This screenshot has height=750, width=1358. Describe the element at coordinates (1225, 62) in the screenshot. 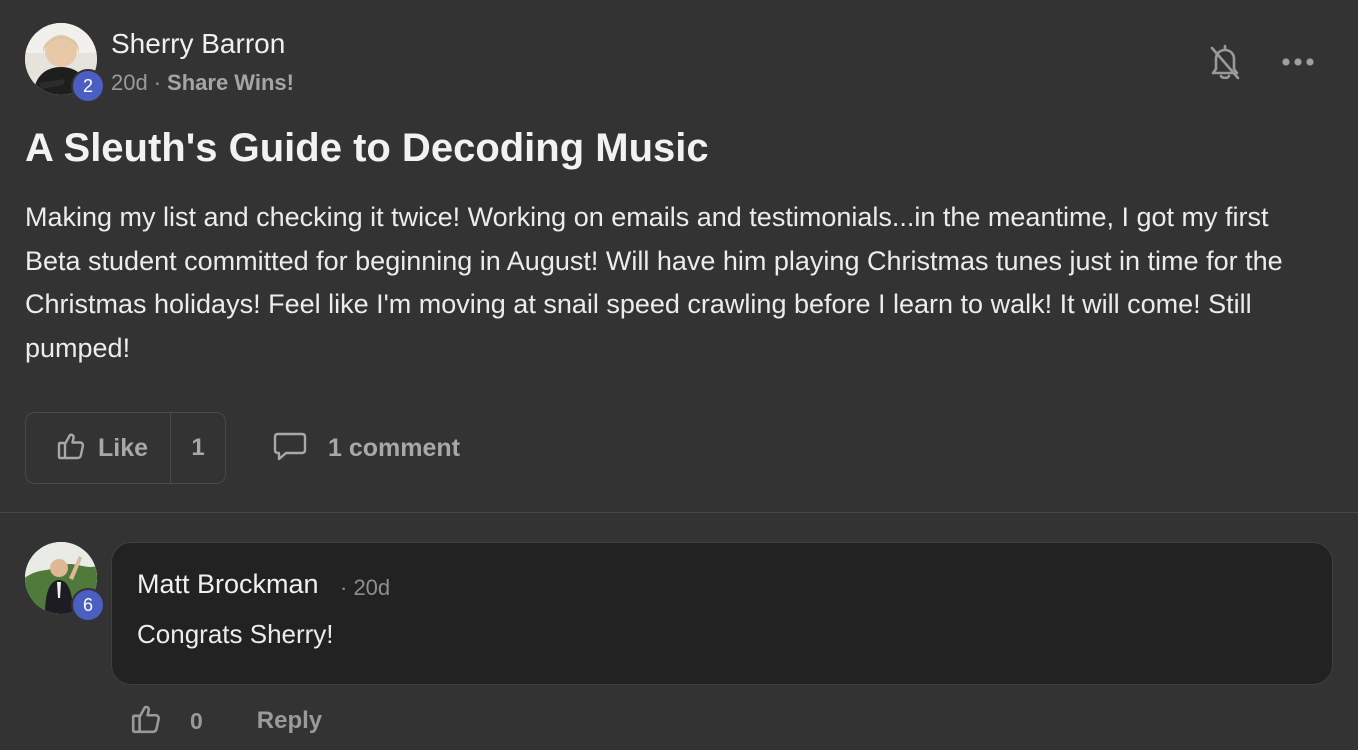

I see `bell-off-icon` at that location.